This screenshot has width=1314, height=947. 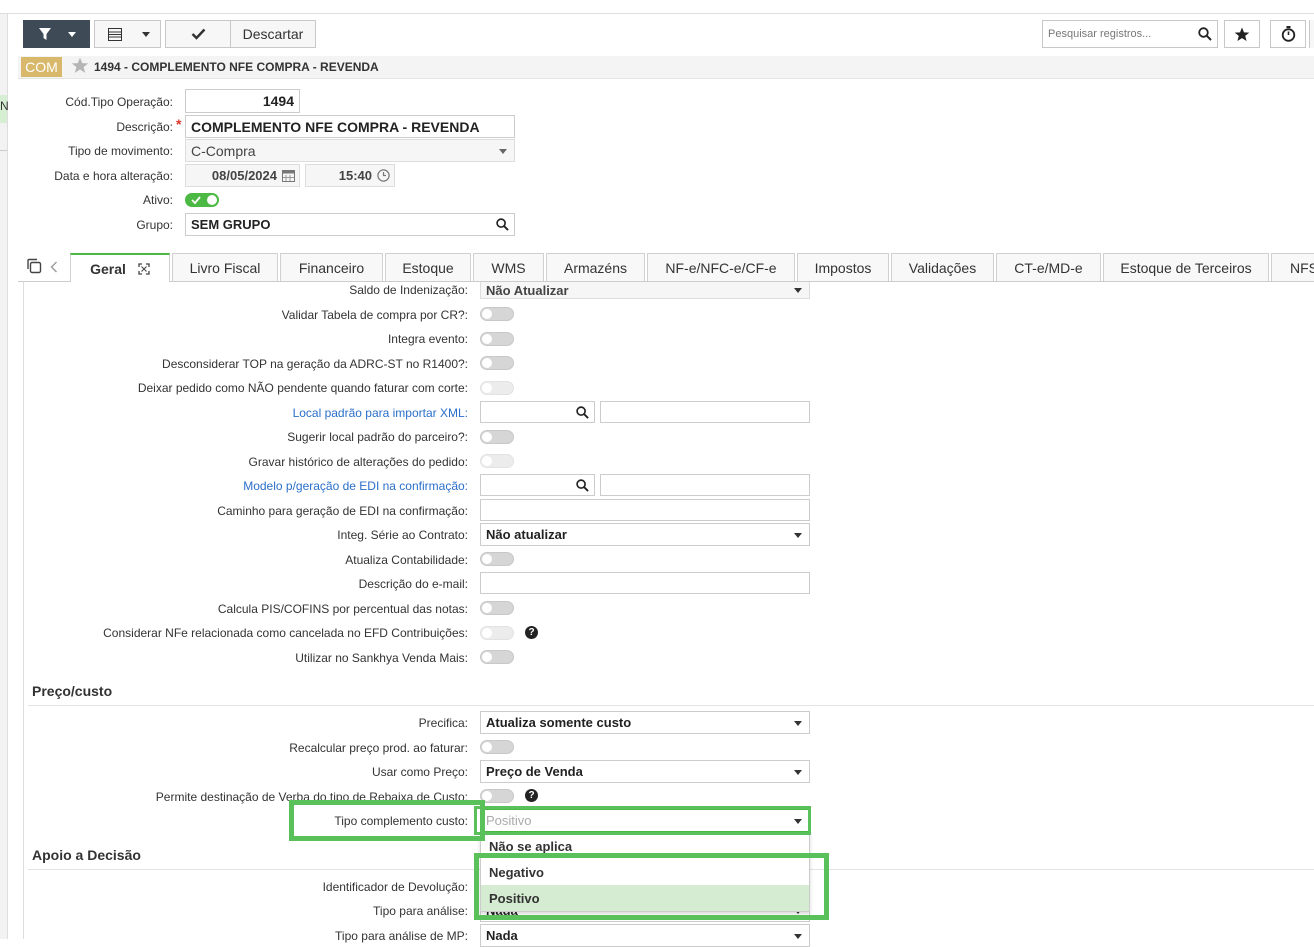 What do you see at coordinates (595, 267) in the screenshot?
I see `tab-armazens: Armazéns` at bounding box center [595, 267].